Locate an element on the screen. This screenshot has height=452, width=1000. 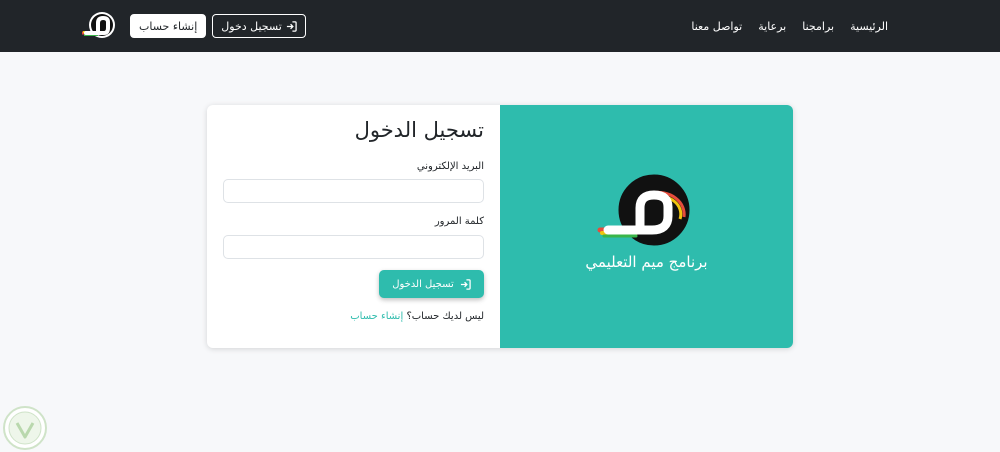
signup-link: إنشاء حساب is located at coordinates (376, 316).